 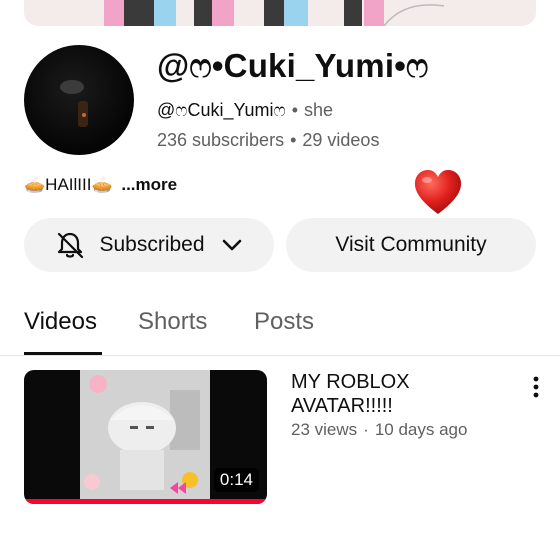 I want to click on more-vert-icon, so click(x=536, y=387).